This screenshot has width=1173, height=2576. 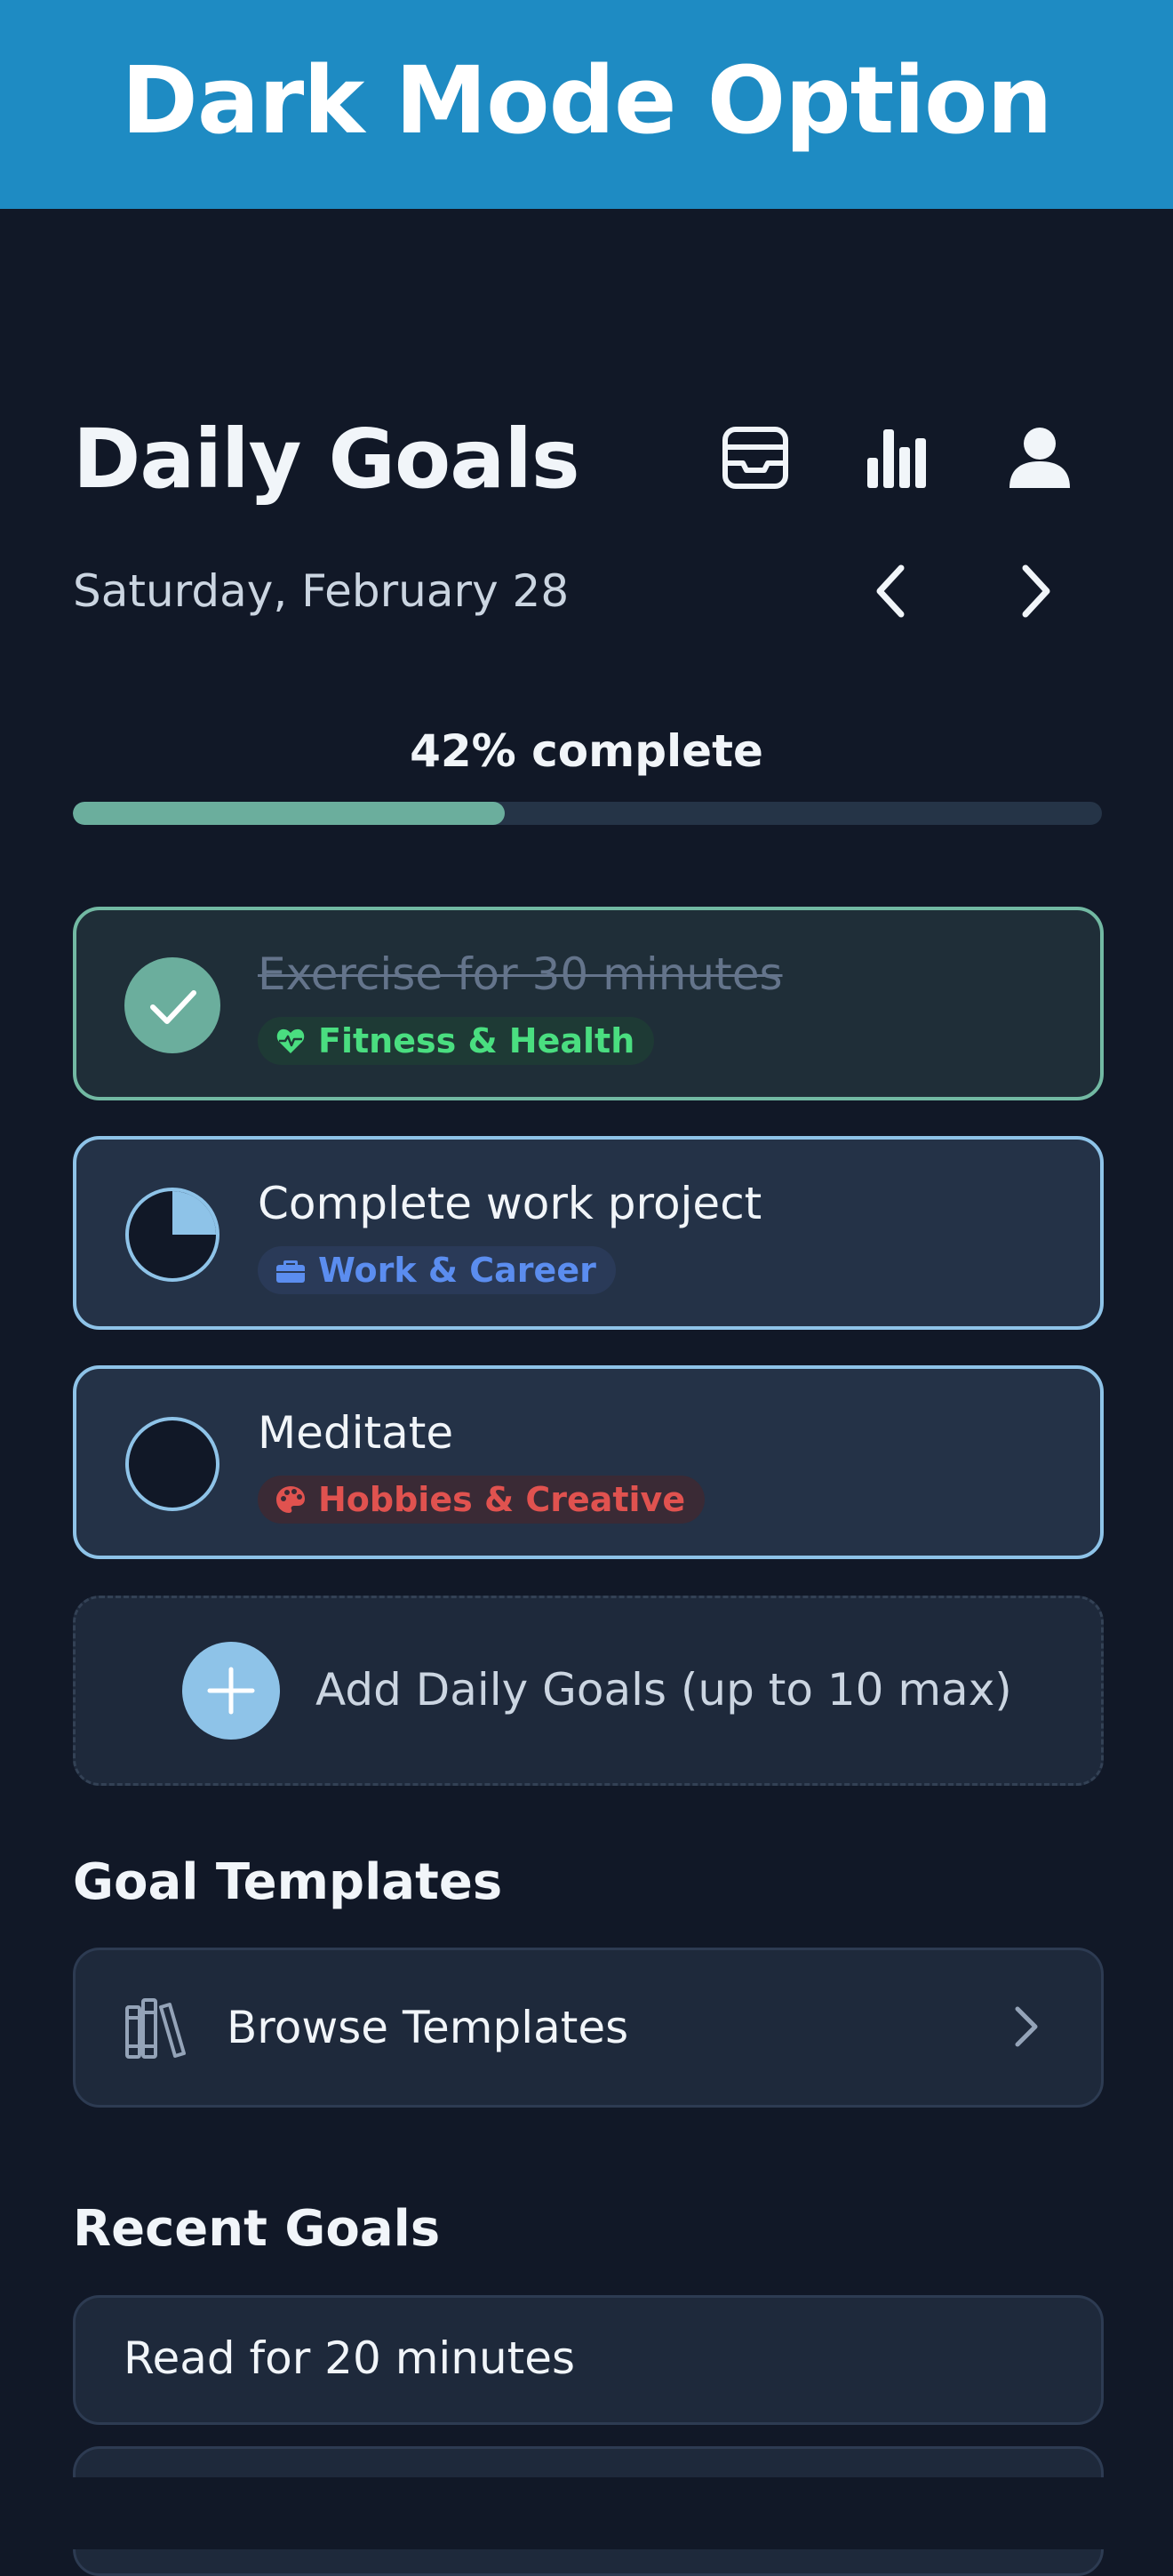 I want to click on goal-title: Complete work project, so click(x=510, y=1203).